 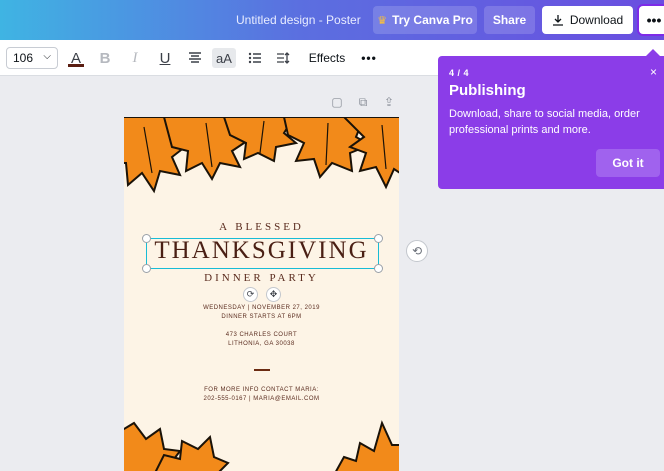 I want to click on font-size-select: 106 ⌵, so click(x=32, y=58).